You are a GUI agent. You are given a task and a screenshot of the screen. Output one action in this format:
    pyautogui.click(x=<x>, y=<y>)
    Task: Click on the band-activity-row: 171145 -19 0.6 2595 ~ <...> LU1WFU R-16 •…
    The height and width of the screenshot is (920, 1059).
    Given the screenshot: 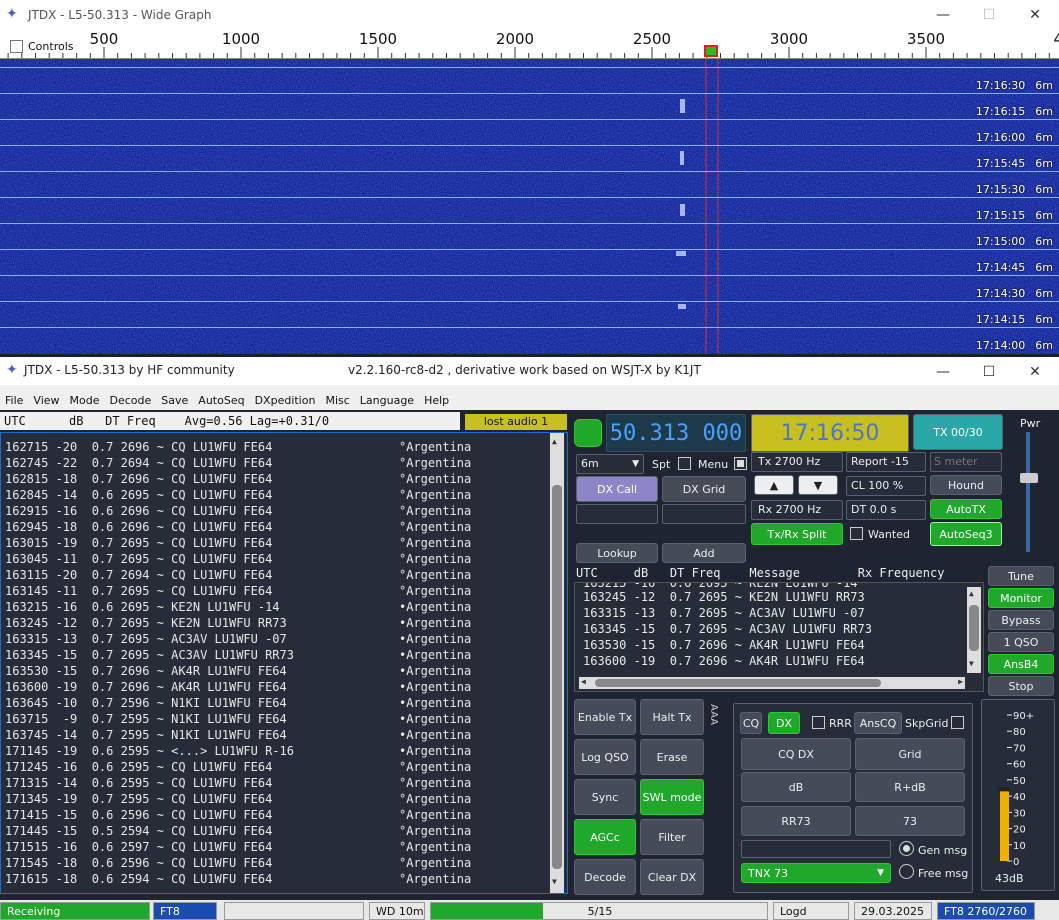 What is the action you would take?
    pyautogui.click(x=284, y=751)
    